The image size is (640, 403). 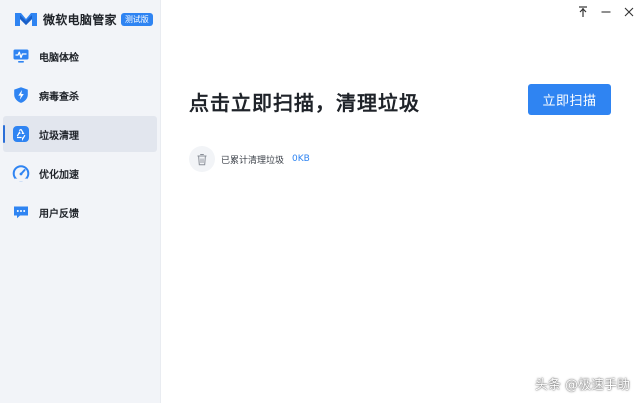 I want to click on chat-bubble-icon, so click(x=21, y=212).